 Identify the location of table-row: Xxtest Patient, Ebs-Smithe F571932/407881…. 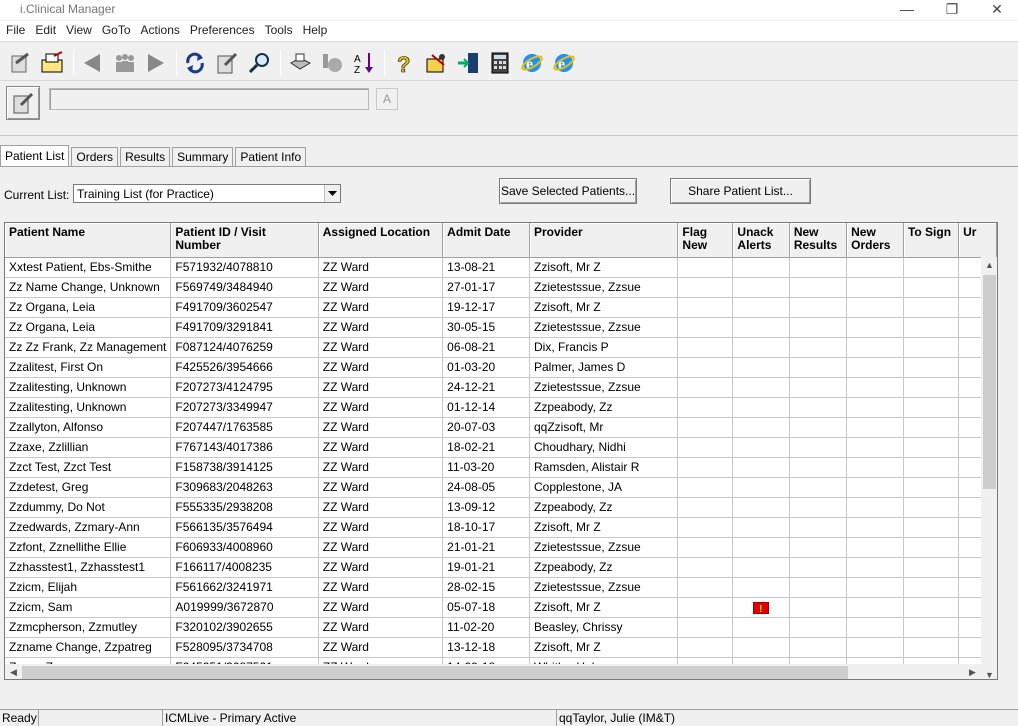
(501, 267).